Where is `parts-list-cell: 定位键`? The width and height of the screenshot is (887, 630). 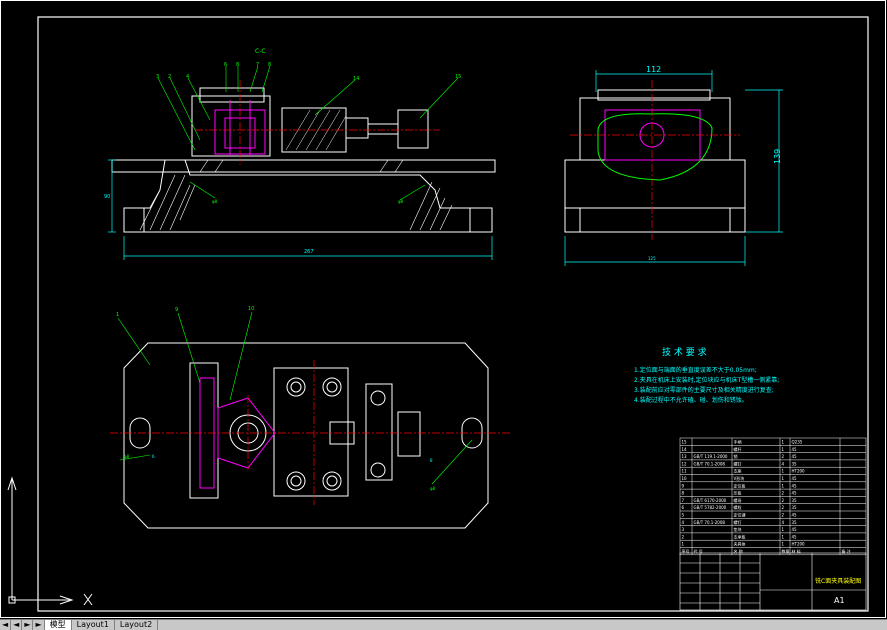
parts-list-cell: 定位键 is located at coordinates (740, 515).